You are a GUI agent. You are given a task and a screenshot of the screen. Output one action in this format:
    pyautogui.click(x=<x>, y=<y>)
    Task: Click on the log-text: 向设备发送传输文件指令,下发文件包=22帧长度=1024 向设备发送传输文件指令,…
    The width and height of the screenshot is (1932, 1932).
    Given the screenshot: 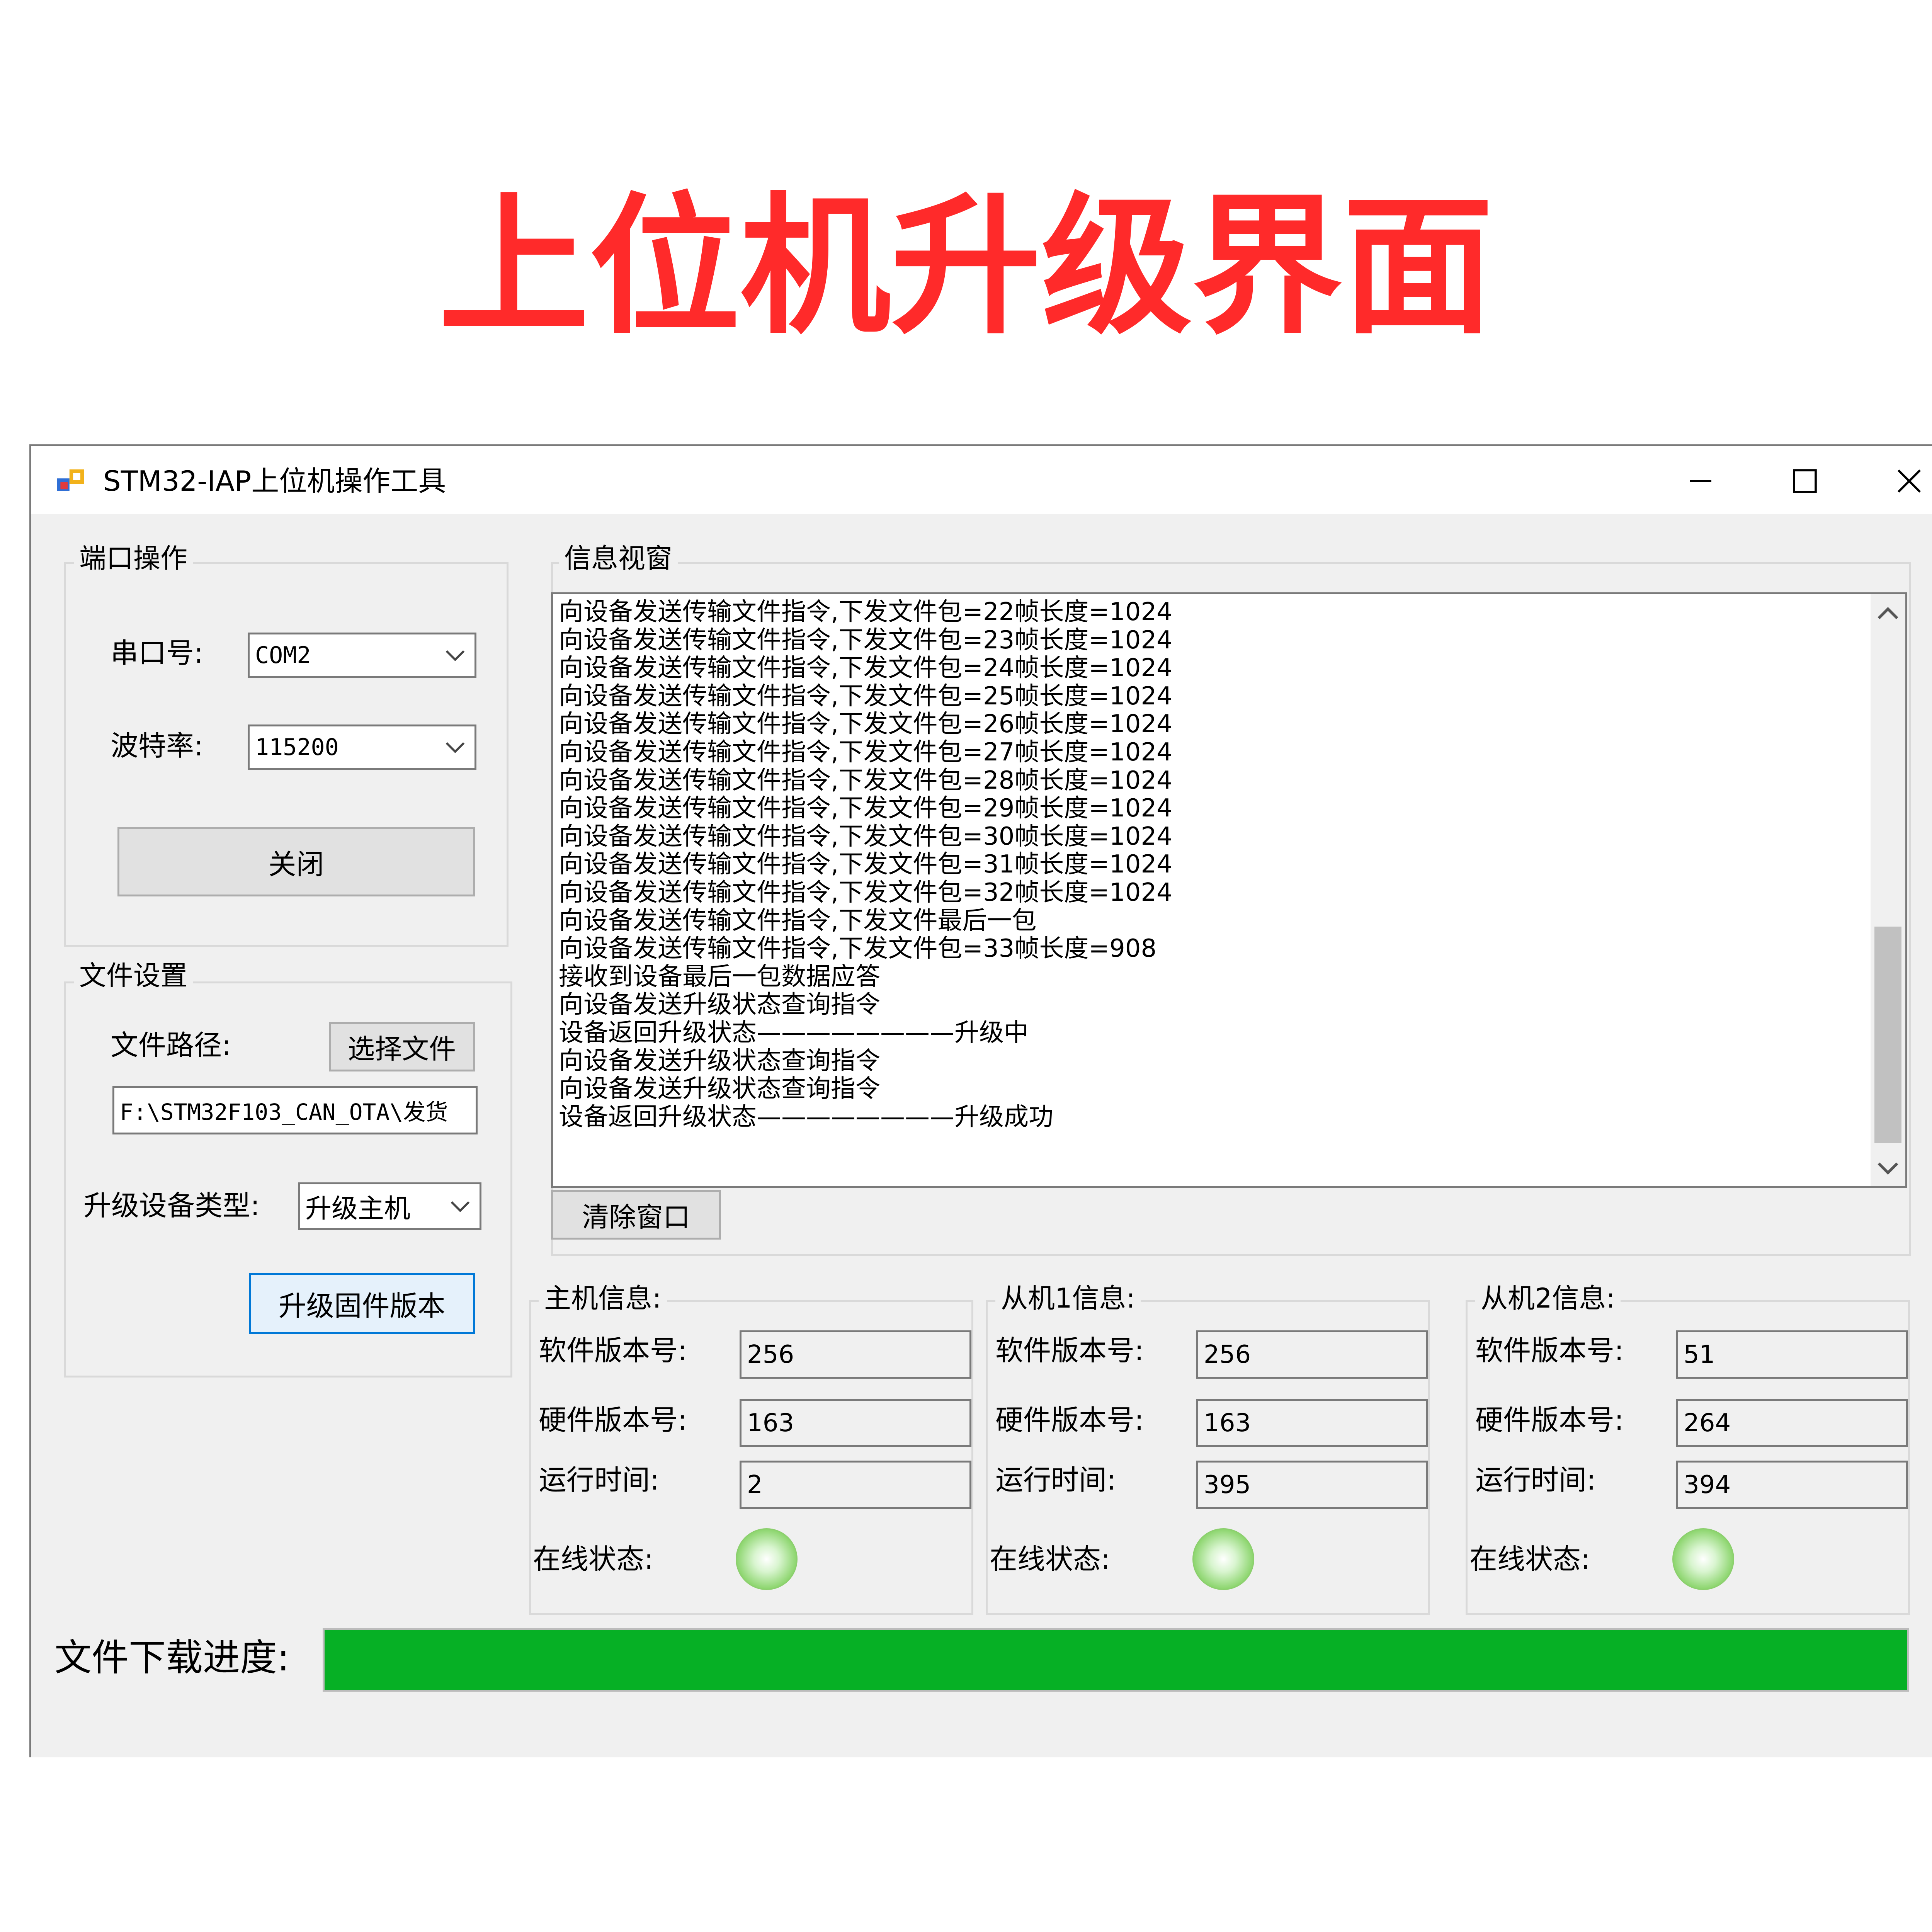 What is the action you would take?
    pyautogui.click(x=865, y=864)
    